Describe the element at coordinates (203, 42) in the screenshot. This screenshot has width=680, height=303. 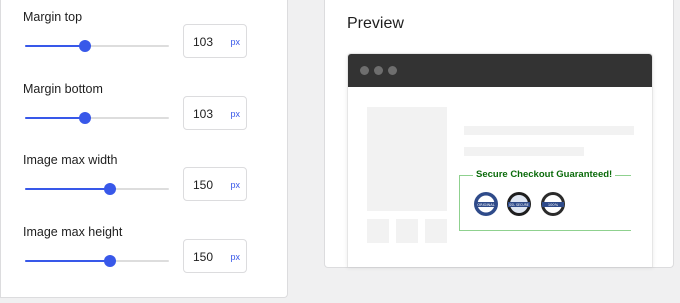
I see `margin-top-value: 103` at that location.